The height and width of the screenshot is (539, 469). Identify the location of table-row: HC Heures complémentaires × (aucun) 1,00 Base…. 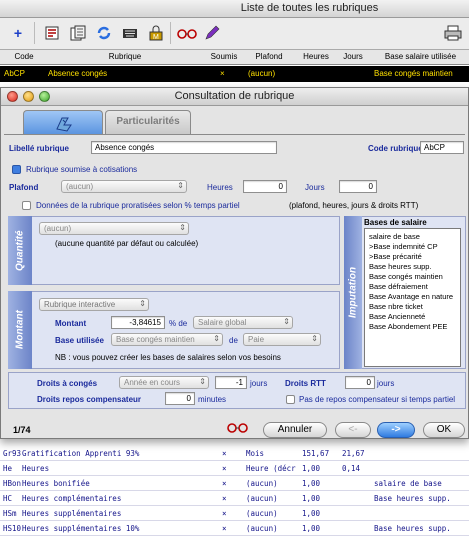
(234, 498).